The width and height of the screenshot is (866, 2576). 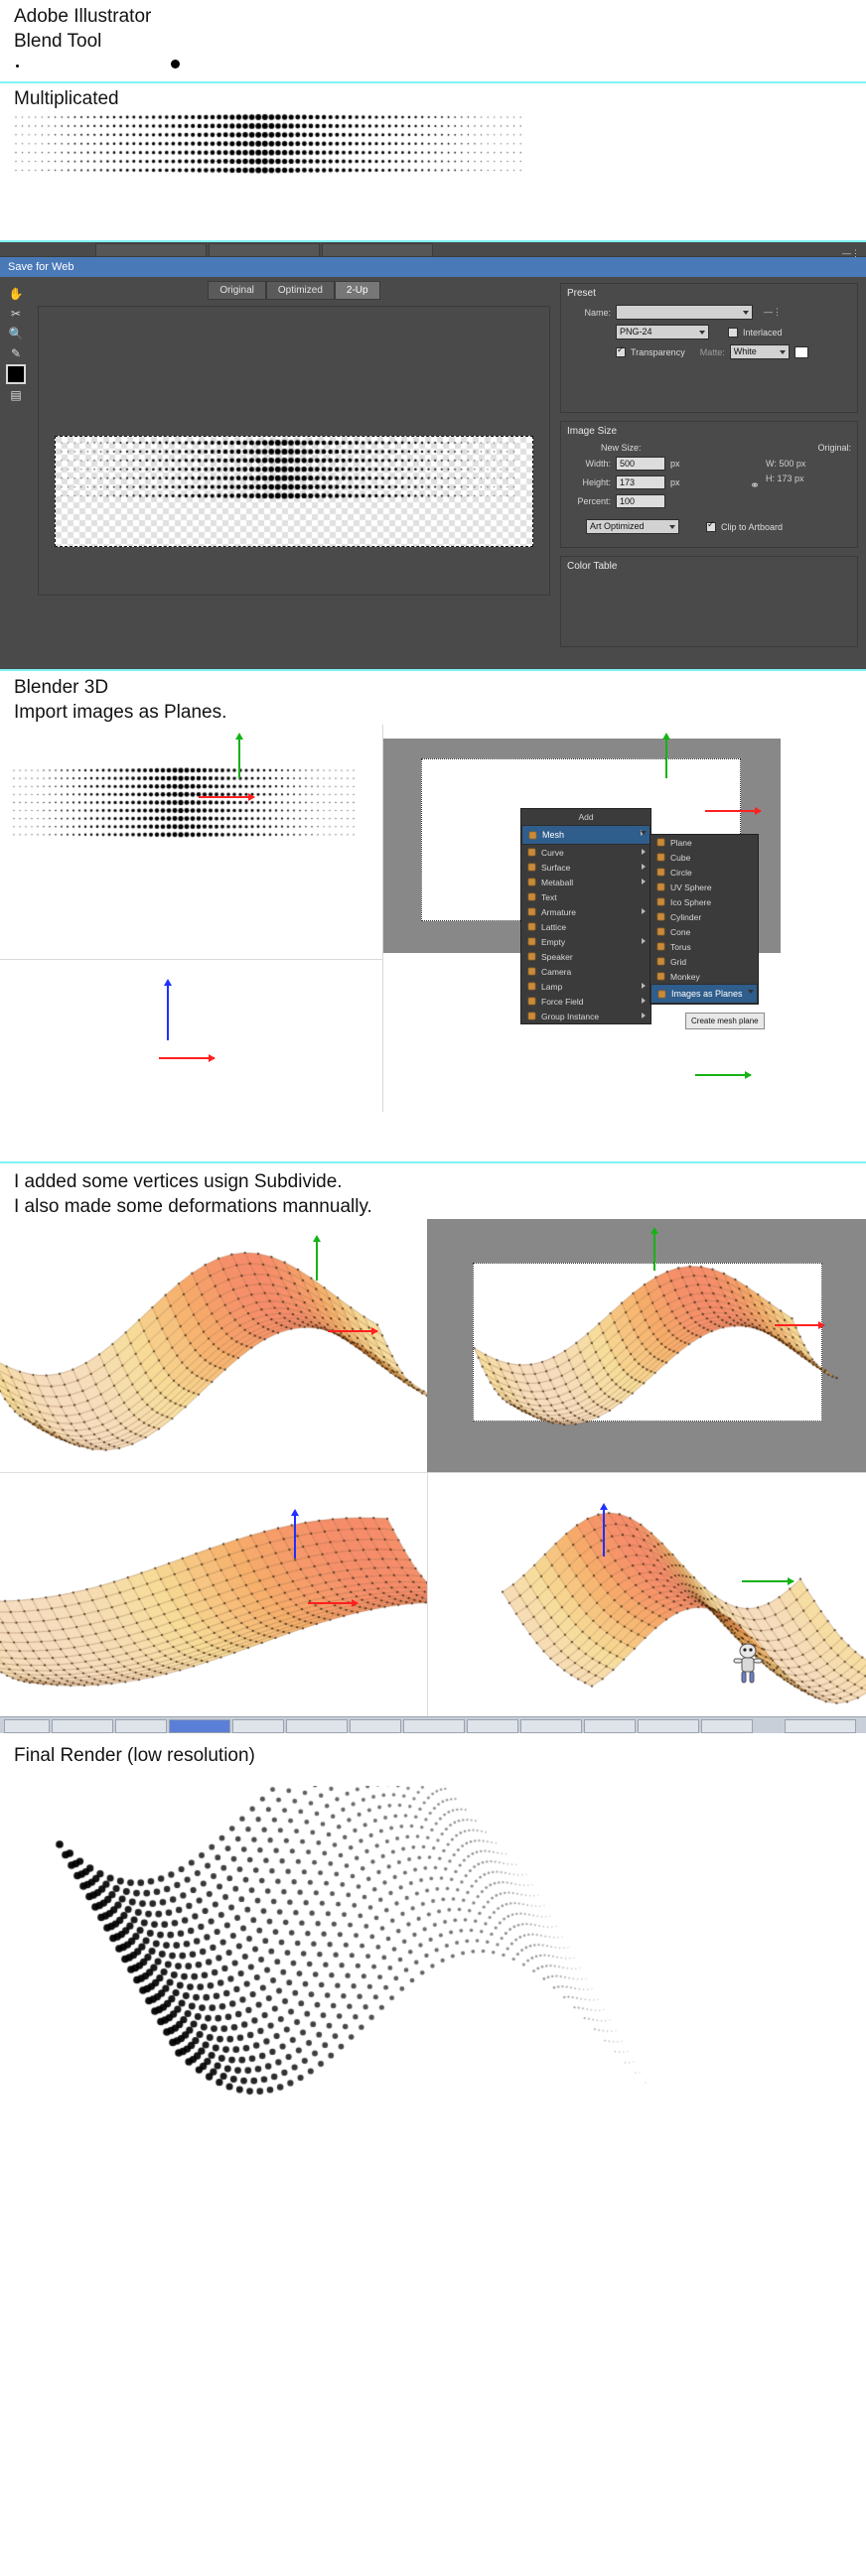 I want to click on axis-arrow-red-right, so click(x=733, y=811).